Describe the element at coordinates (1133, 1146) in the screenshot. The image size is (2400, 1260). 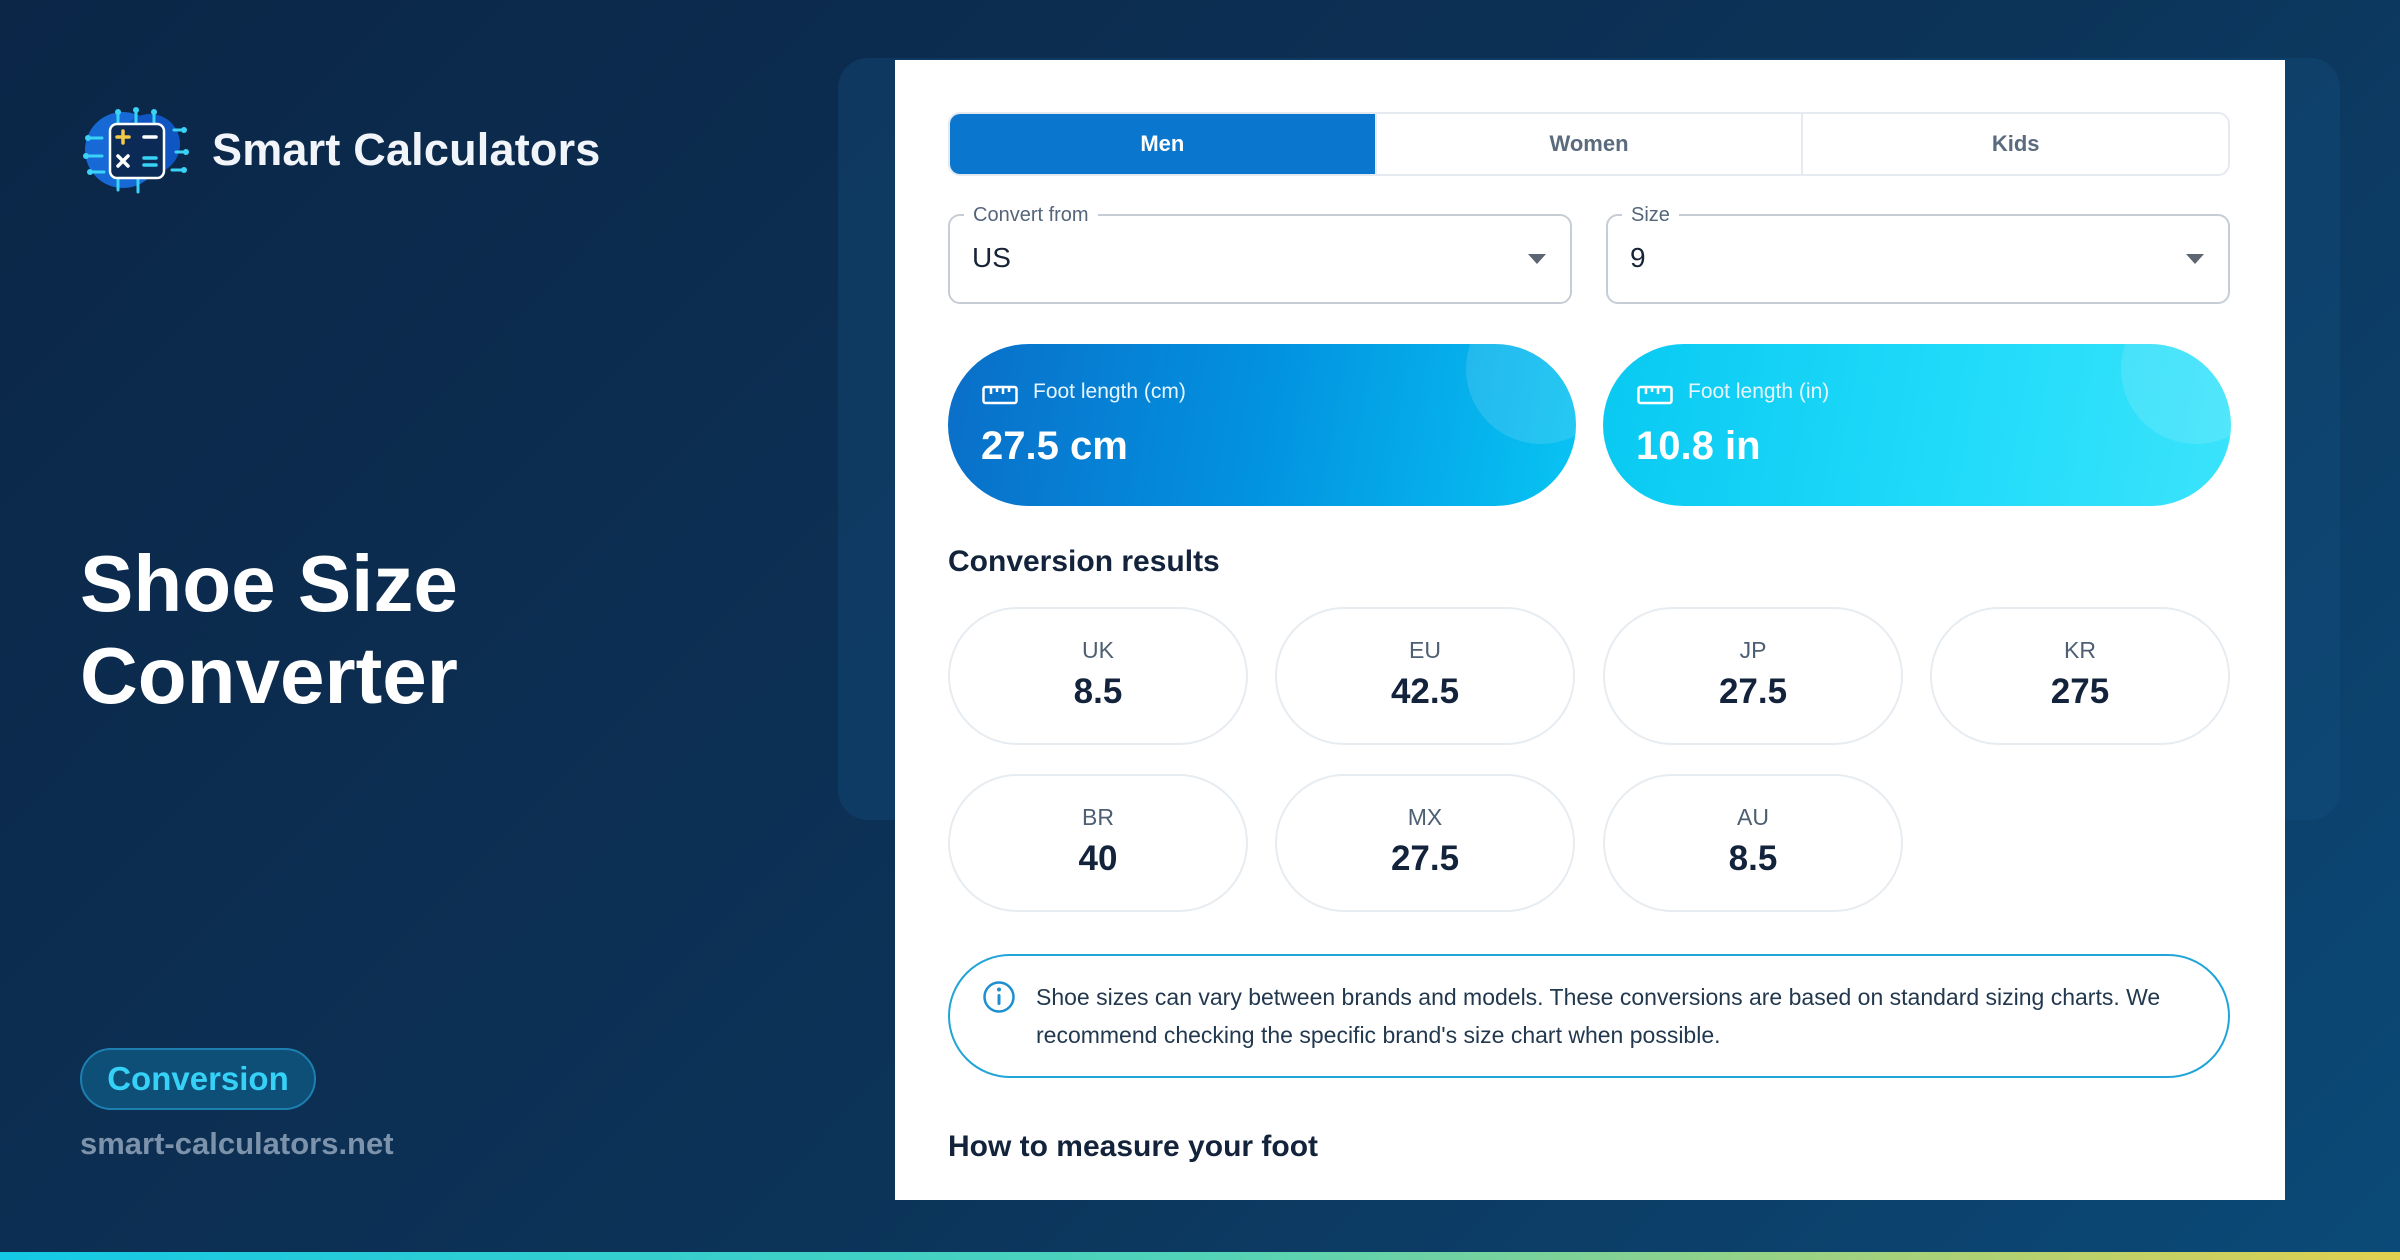
I see `how-to-measure-title: How to measure your foot` at that location.